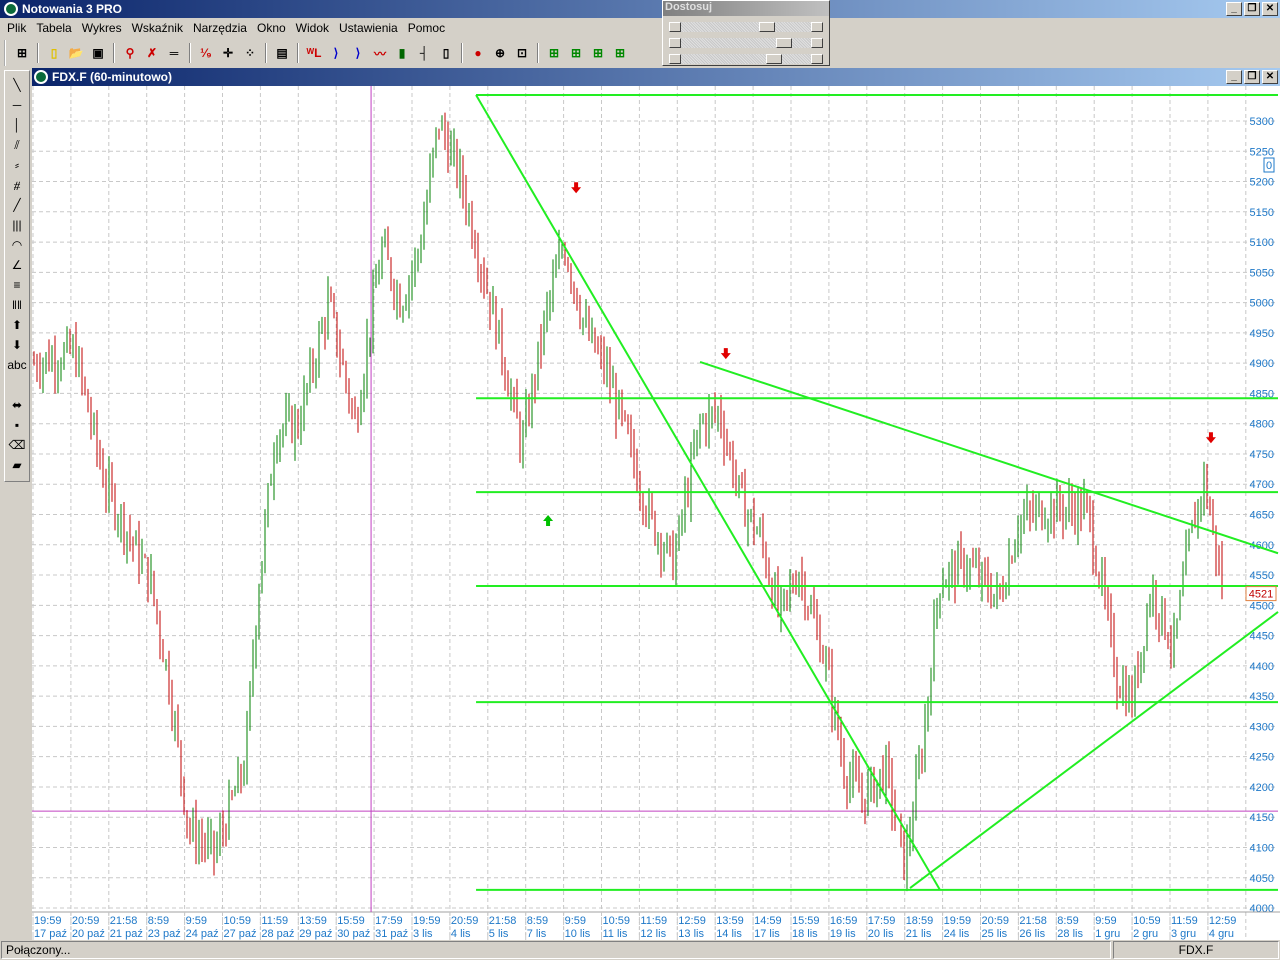 The image size is (1280, 960). Describe the element at coordinates (920, 921) in the screenshot. I see `x-time-label: 18:59` at that location.